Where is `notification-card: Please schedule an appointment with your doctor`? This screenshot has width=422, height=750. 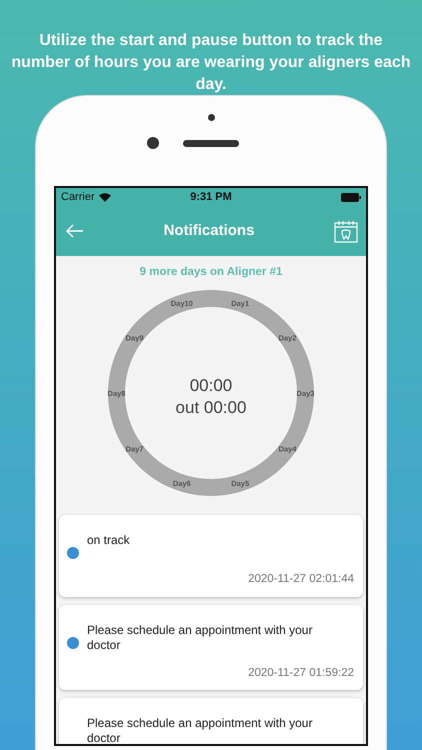
notification-card: Please schedule an appointment with your doctor is located at coordinates (211, 721).